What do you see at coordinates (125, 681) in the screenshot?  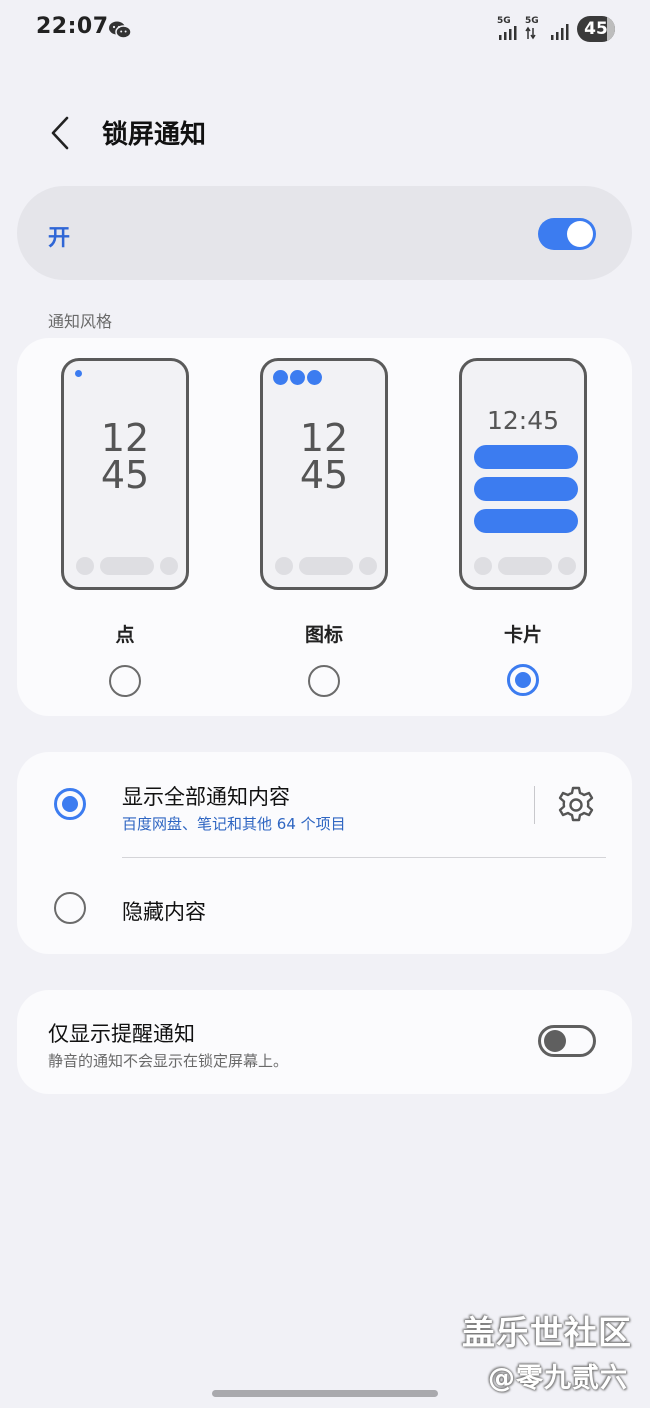 I see `style-radio-dot` at bounding box center [125, 681].